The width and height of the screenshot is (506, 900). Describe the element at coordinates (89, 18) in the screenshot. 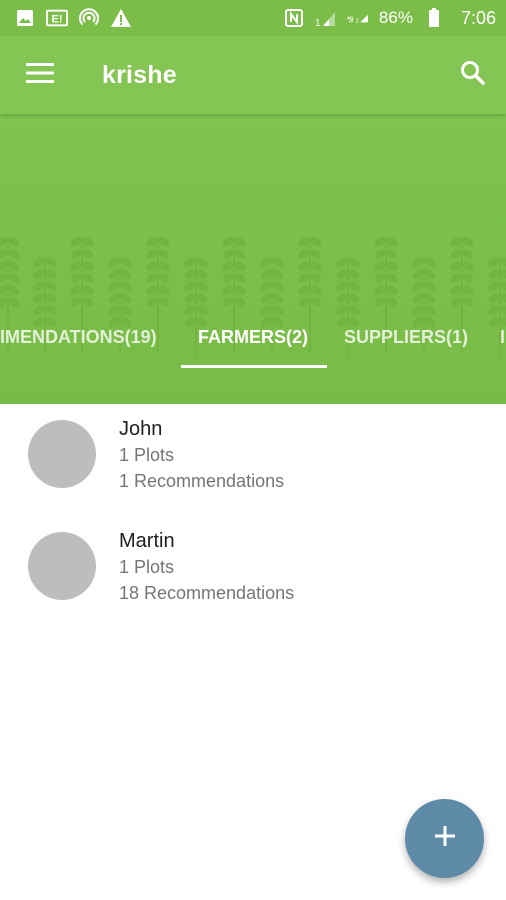

I see `hotspot-icon` at that location.